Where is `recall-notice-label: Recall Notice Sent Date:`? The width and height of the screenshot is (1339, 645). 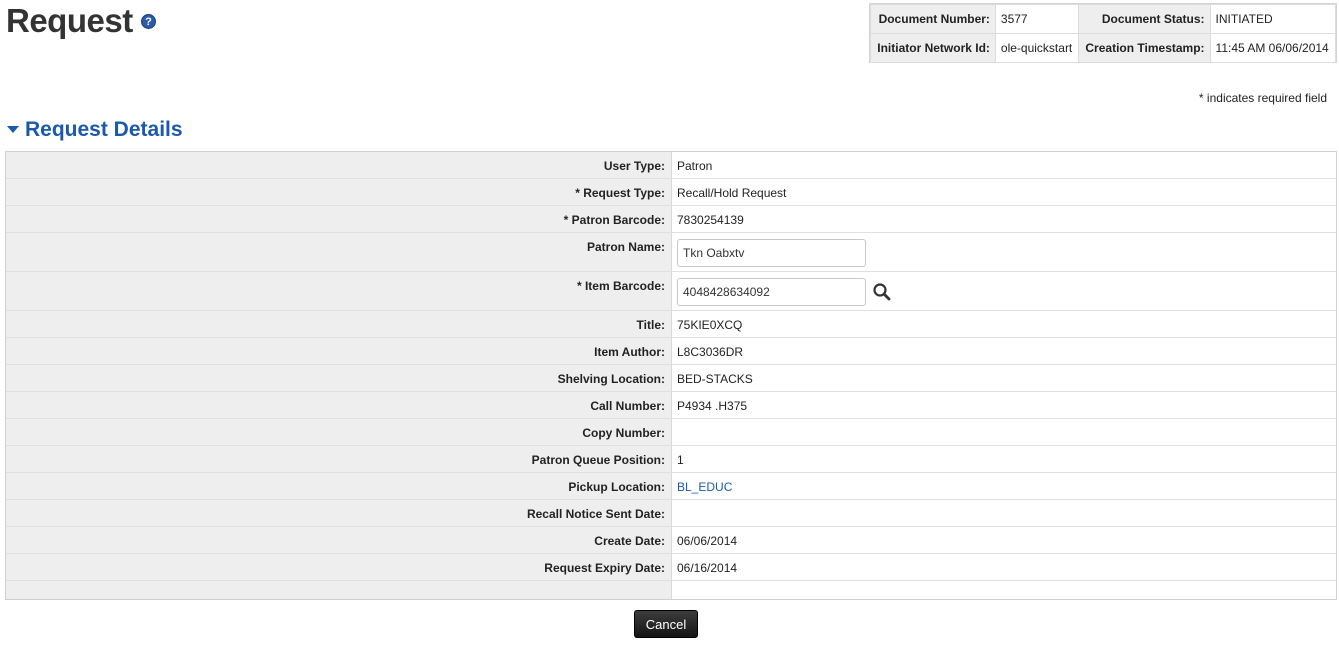
recall-notice-label: Recall Notice Sent Date: is located at coordinates (339, 513).